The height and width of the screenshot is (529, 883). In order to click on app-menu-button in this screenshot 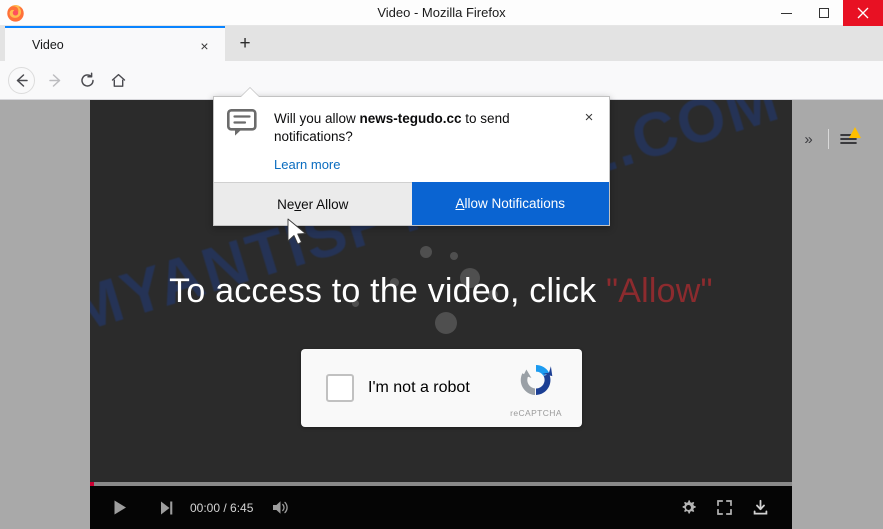, I will do `click(848, 139)`.